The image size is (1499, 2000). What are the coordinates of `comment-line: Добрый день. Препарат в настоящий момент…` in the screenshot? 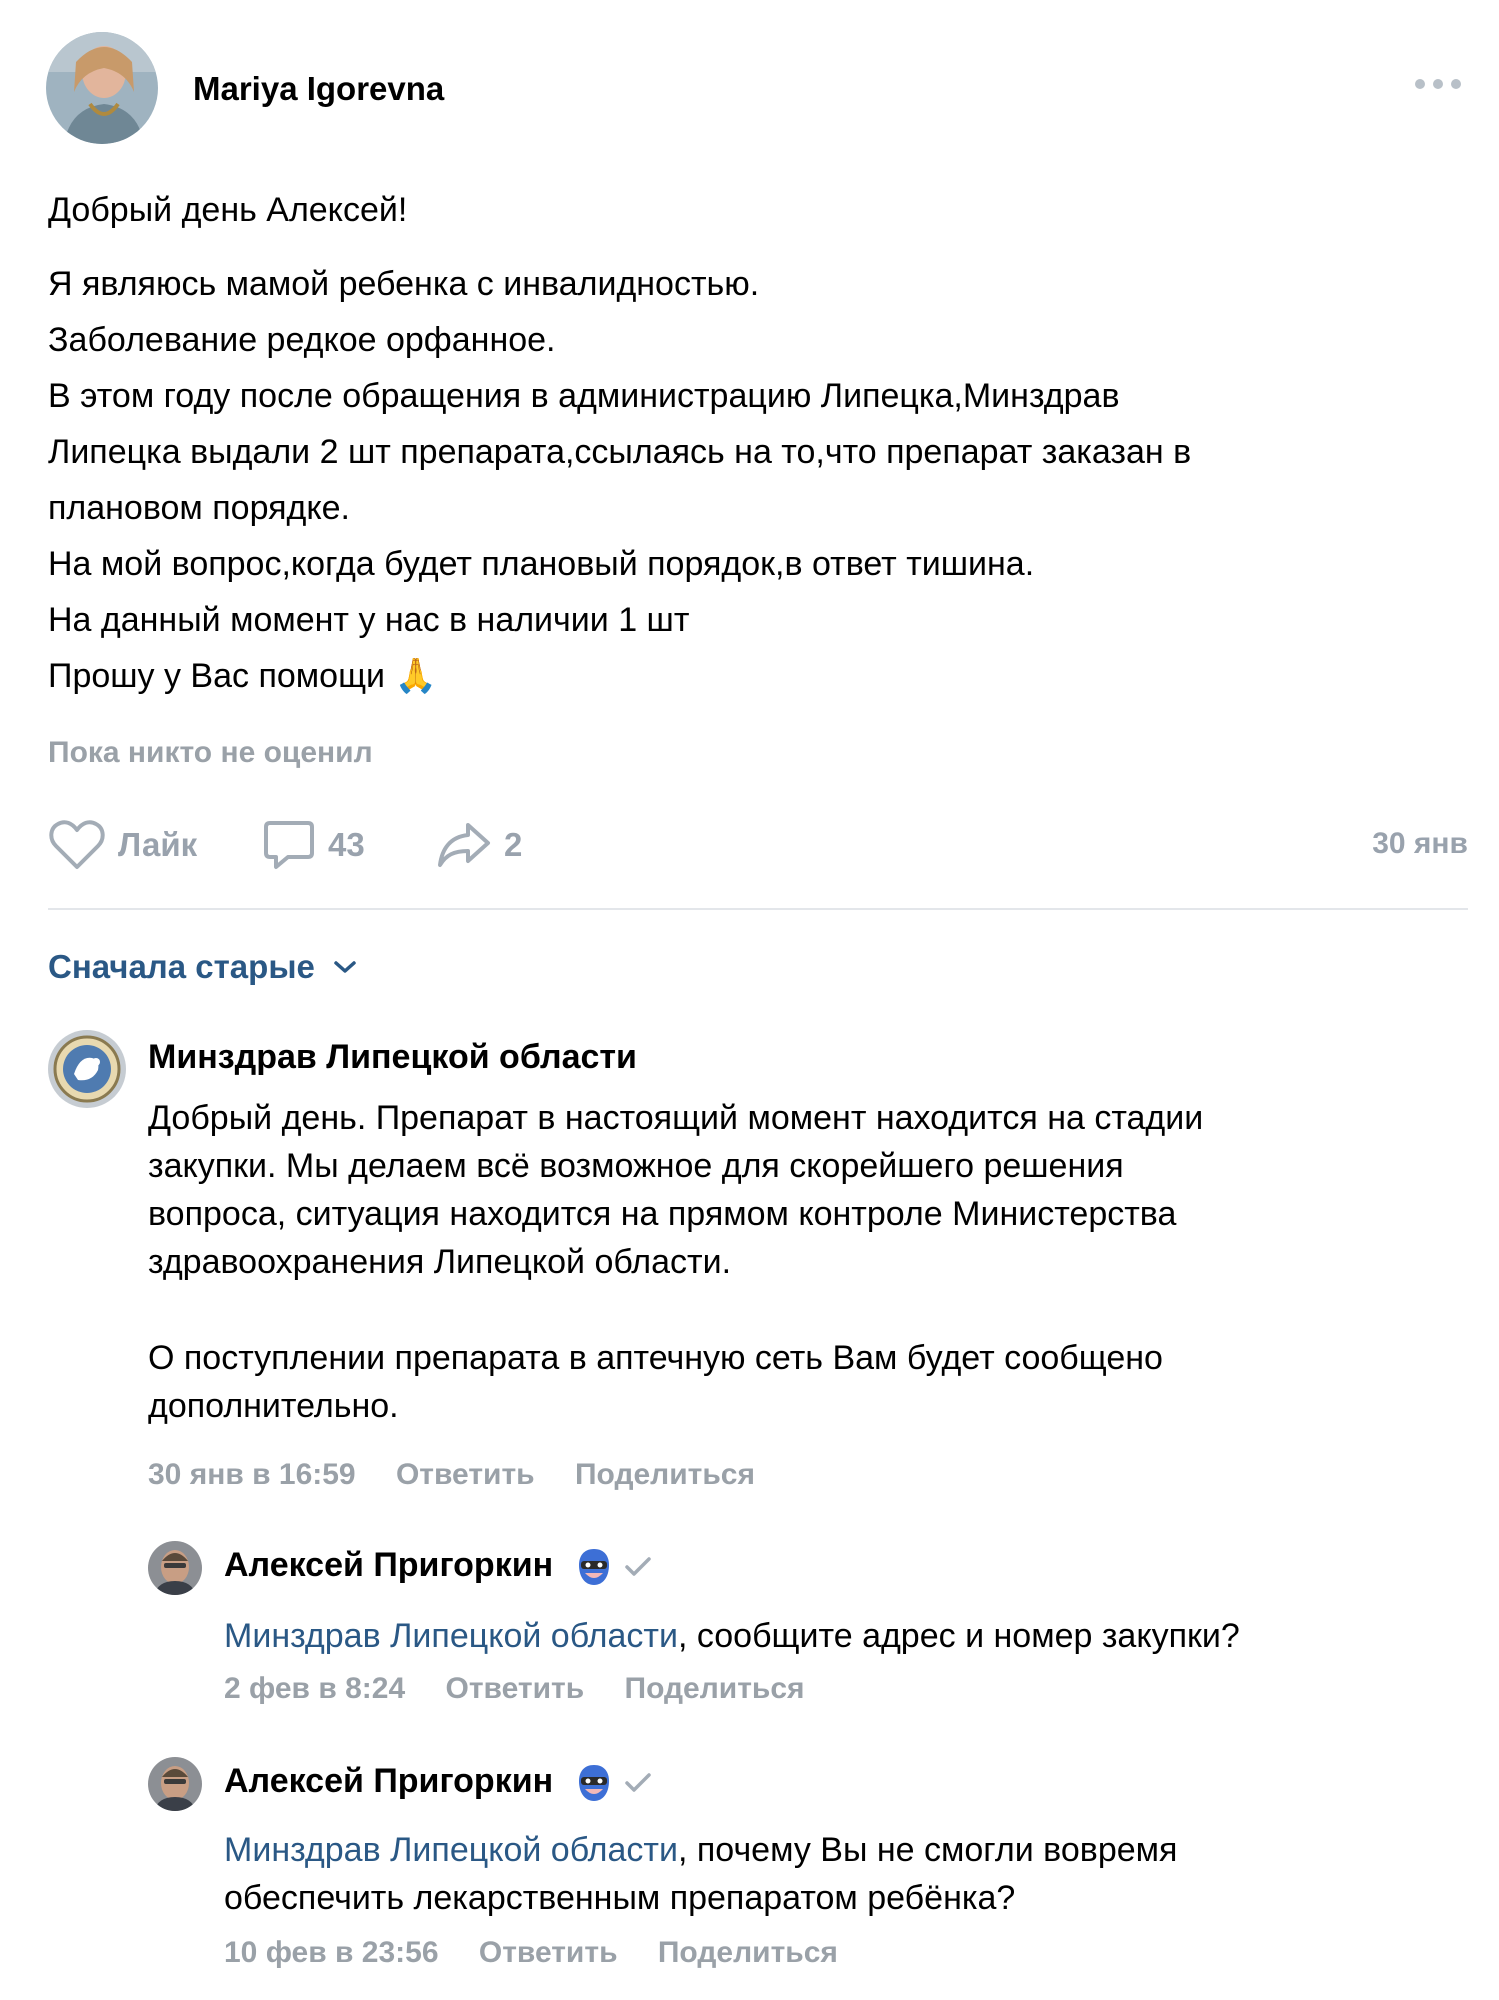 It's located at (676, 1118).